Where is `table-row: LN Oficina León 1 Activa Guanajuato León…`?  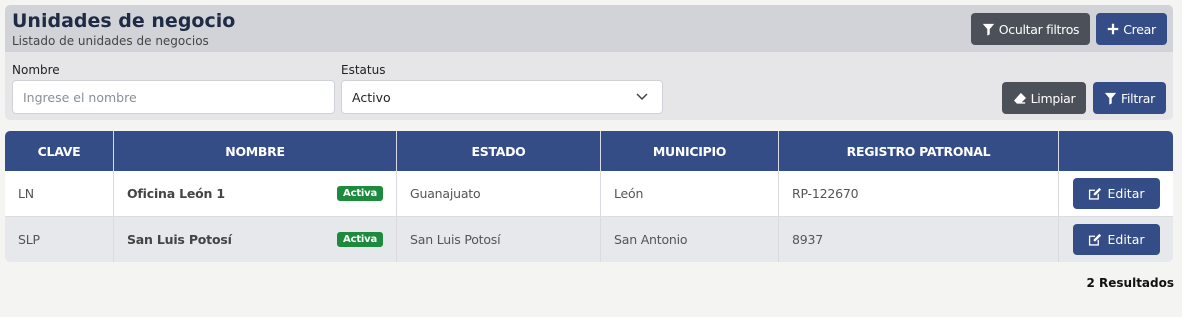
table-row: LN Oficina León 1 Activa Guanajuato León… is located at coordinates (589, 193).